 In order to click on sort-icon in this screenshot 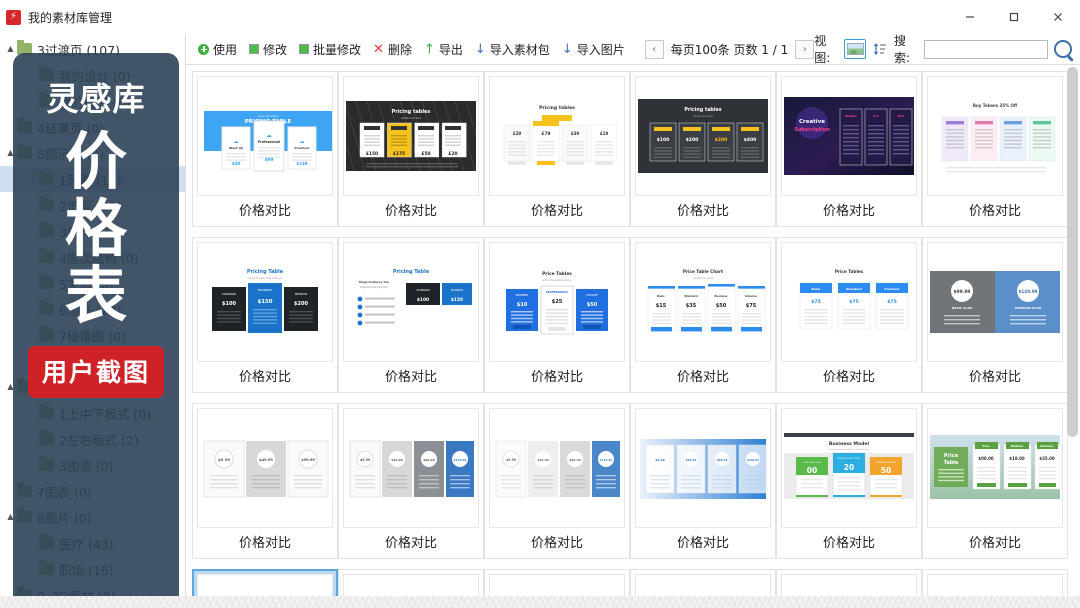, I will do `click(880, 49)`.